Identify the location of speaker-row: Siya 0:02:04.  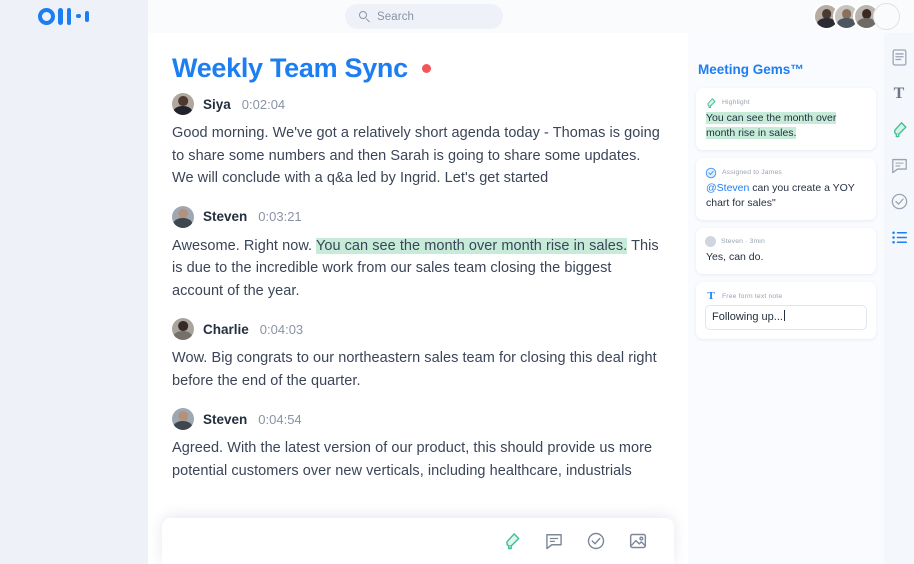
(418, 104).